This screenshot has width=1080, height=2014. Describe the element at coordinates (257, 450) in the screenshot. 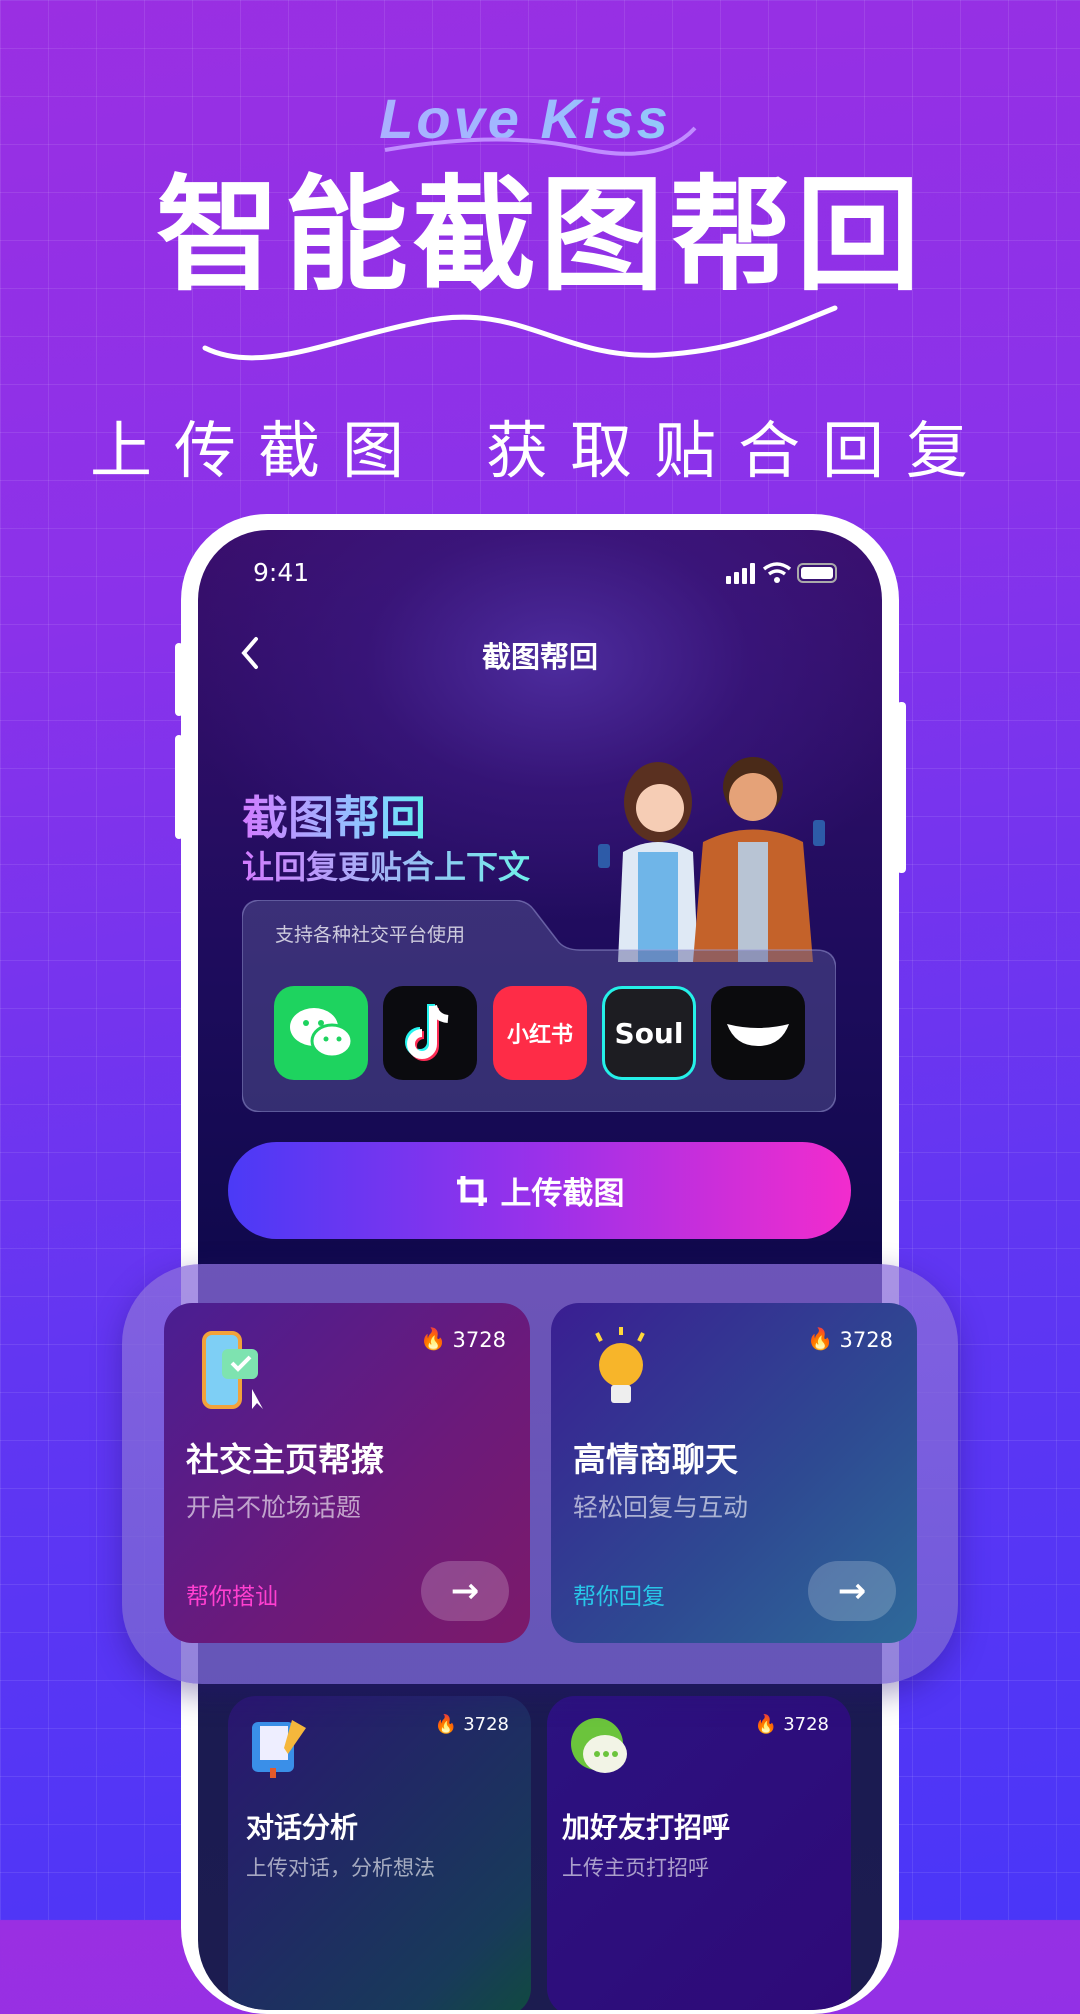

I see `tagline-left: 上传截图` at that location.